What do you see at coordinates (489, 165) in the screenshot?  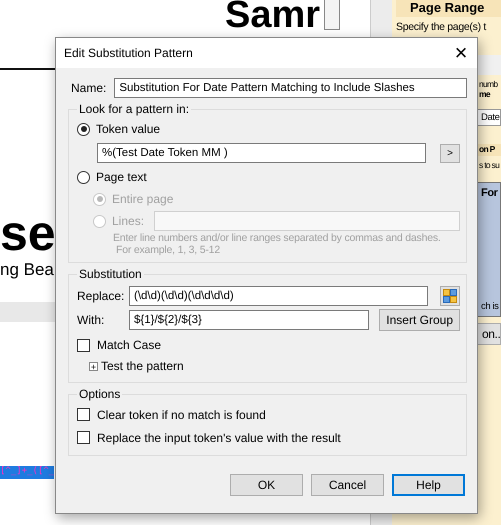 I see `panel-text: s to su` at bounding box center [489, 165].